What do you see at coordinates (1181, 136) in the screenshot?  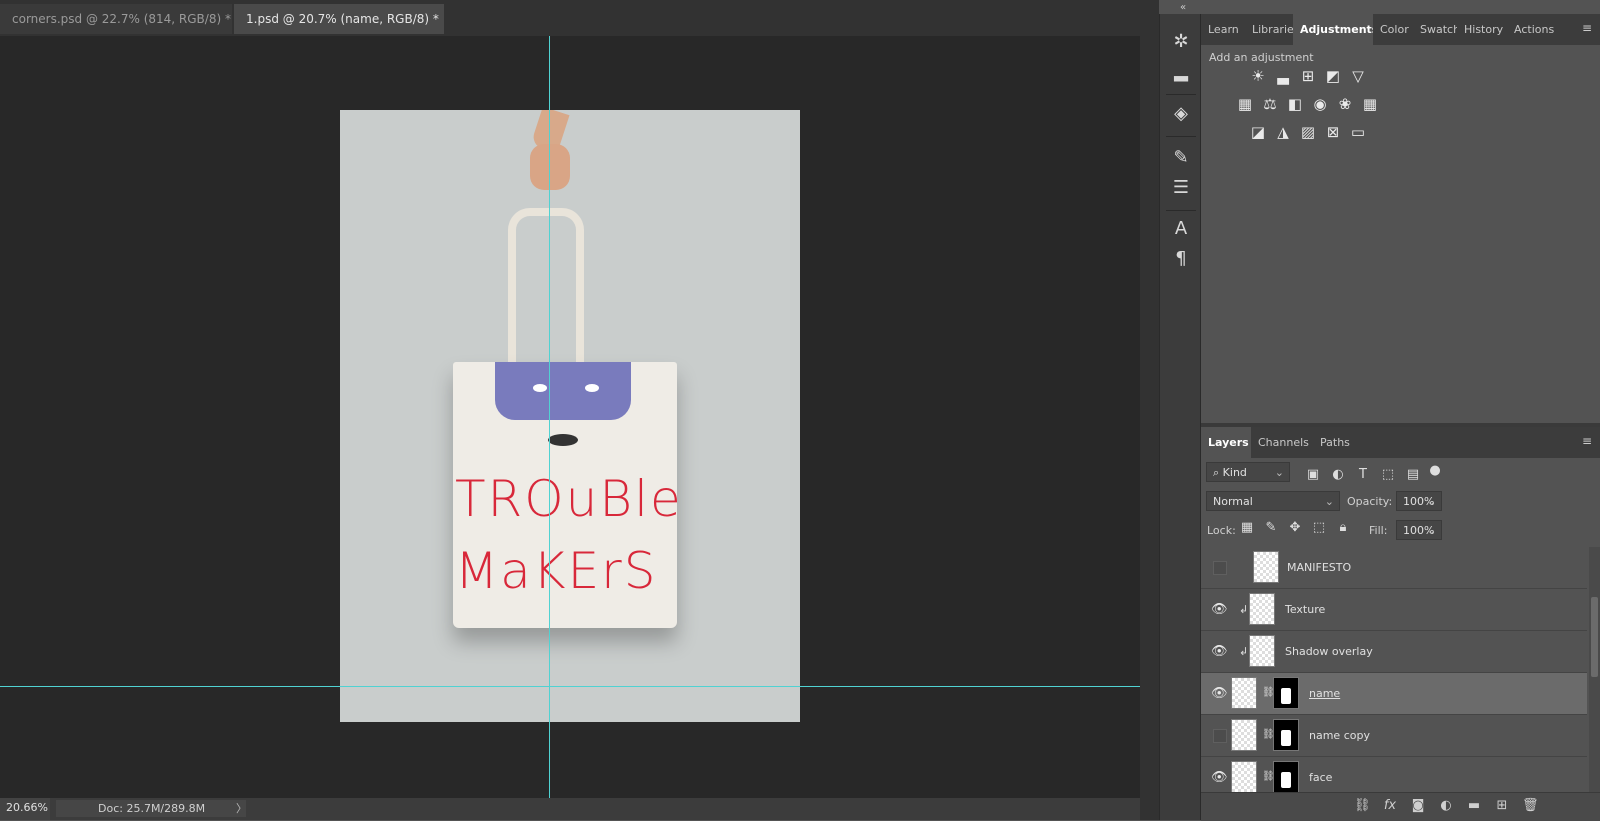 I see `strip-divider` at bounding box center [1181, 136].